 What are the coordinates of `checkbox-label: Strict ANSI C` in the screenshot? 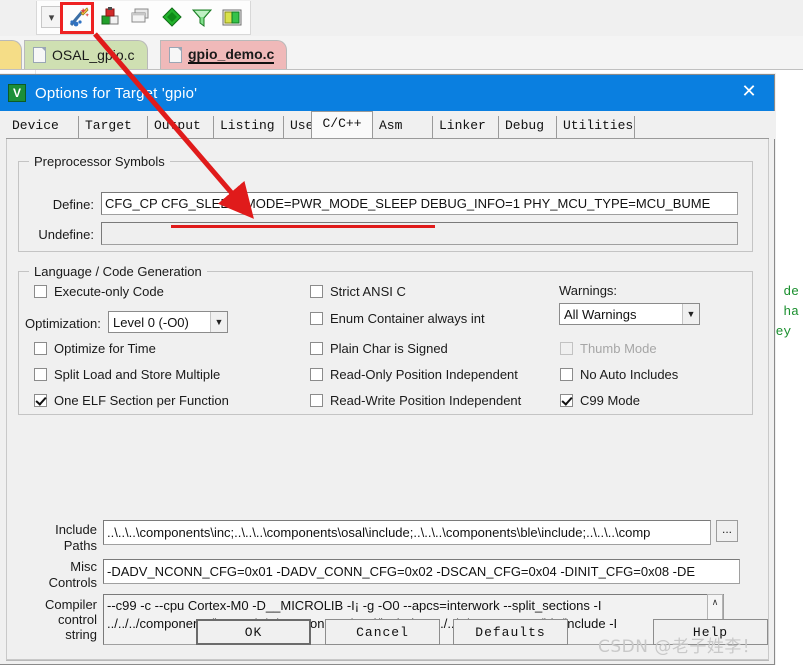 It's located at (368, 291).